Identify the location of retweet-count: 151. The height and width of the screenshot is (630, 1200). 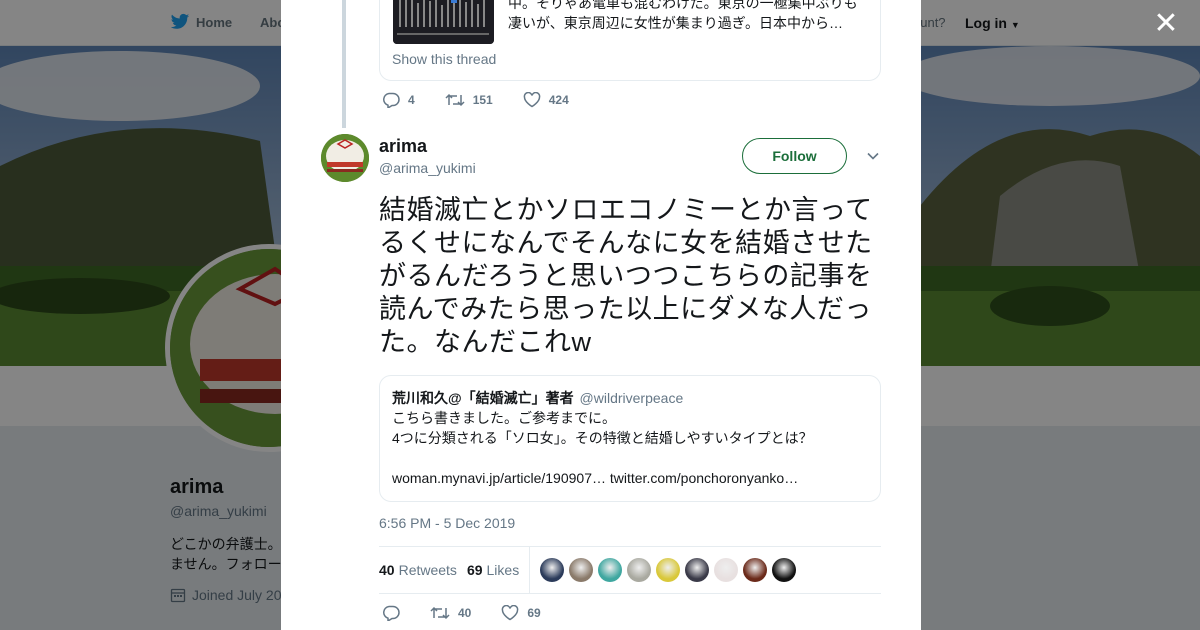
(482, 100).